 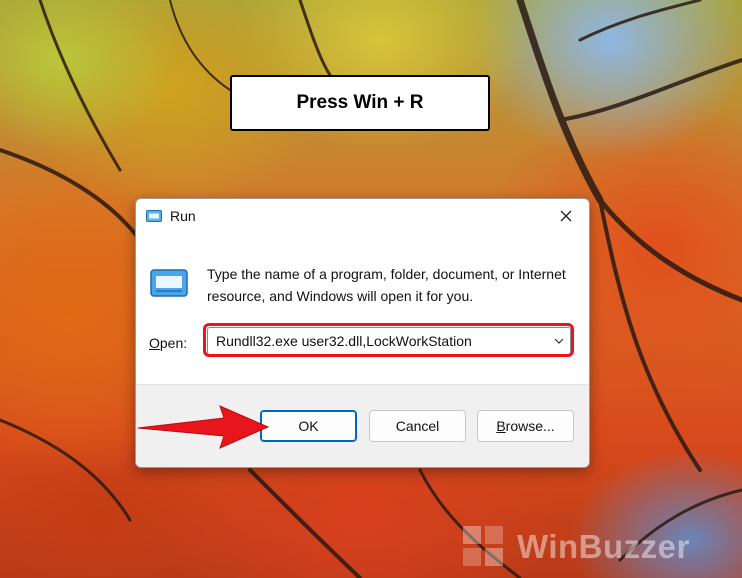 What do you see at coordinates (169, 283) in the screenshot?
I see `run-app-icon` at bounding box center [169, 283].